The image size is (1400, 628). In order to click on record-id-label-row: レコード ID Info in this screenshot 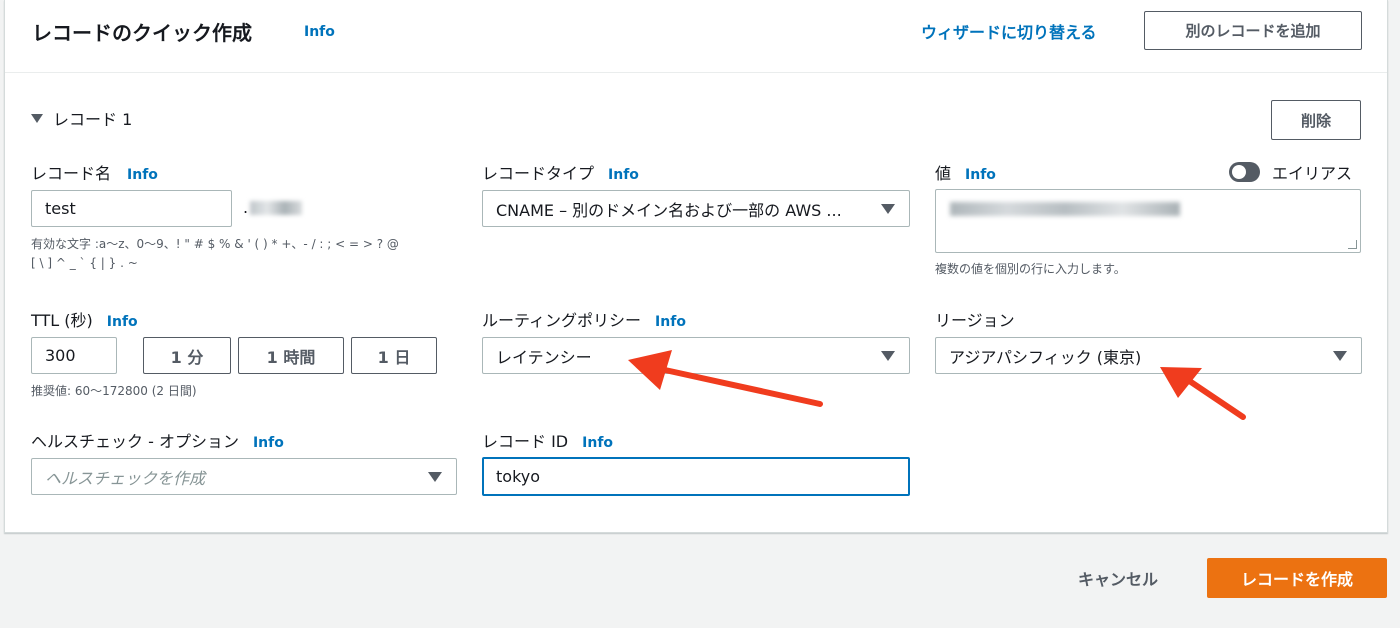, I will do `click(547, 440)`.